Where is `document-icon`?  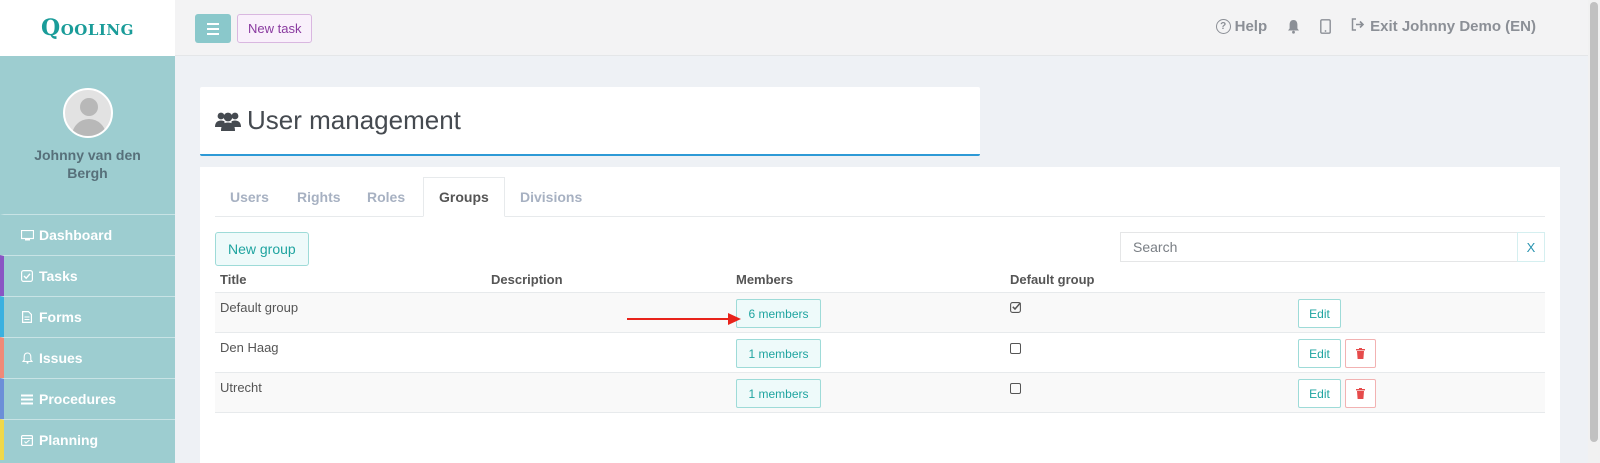
document-icon is located at coordinates (27, 317).